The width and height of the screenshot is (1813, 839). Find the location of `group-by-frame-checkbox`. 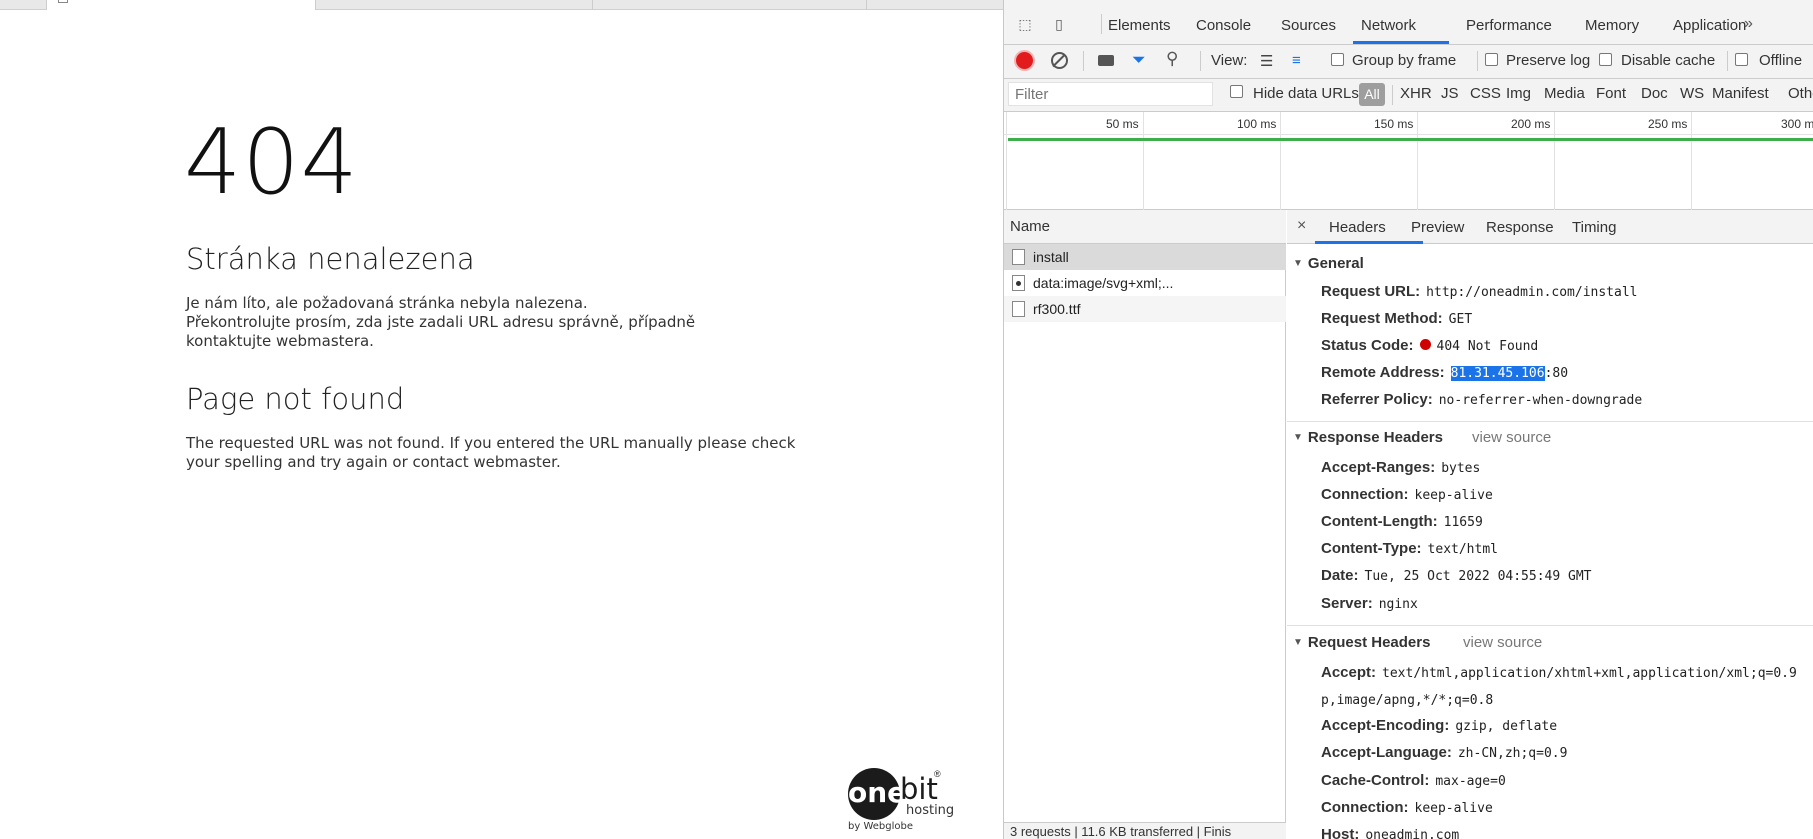

group-by-frame-checkbox is located at coordinates (1337, 59).